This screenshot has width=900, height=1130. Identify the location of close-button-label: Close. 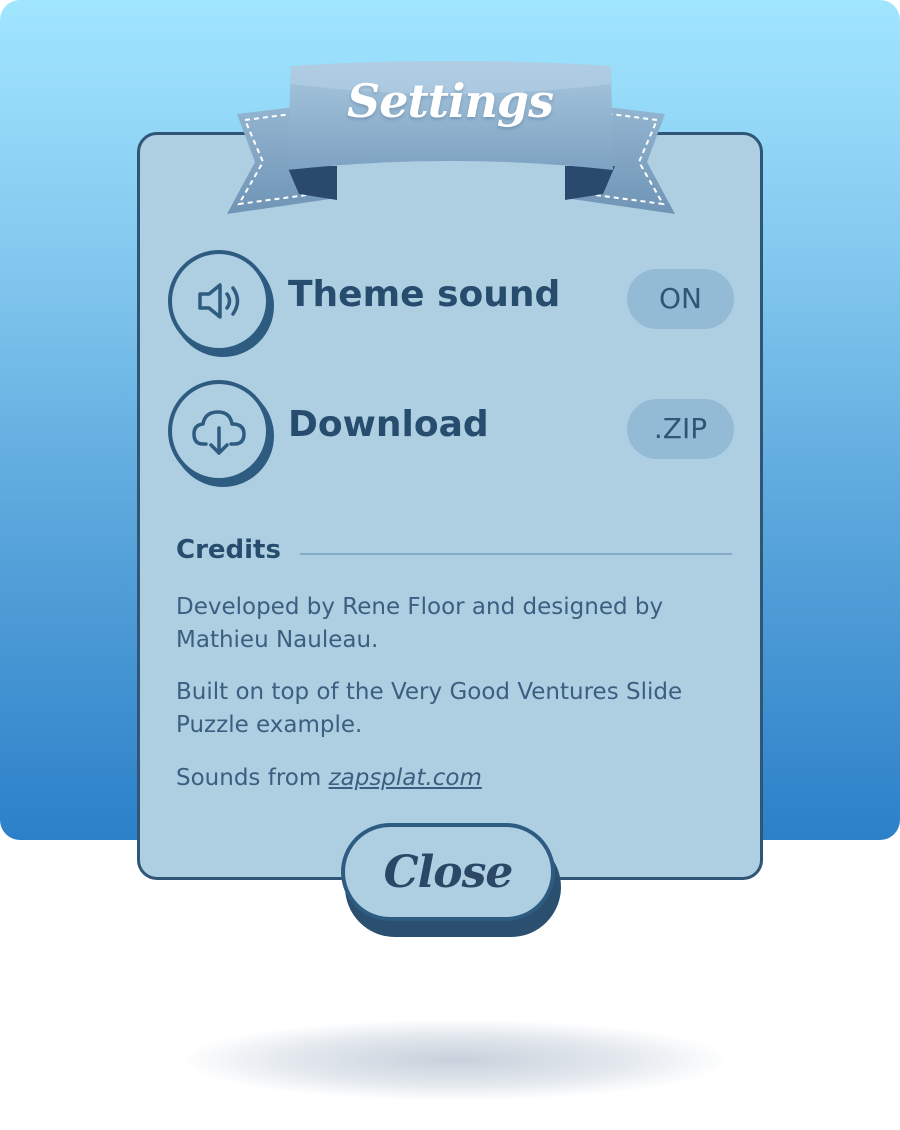
(448, 872).